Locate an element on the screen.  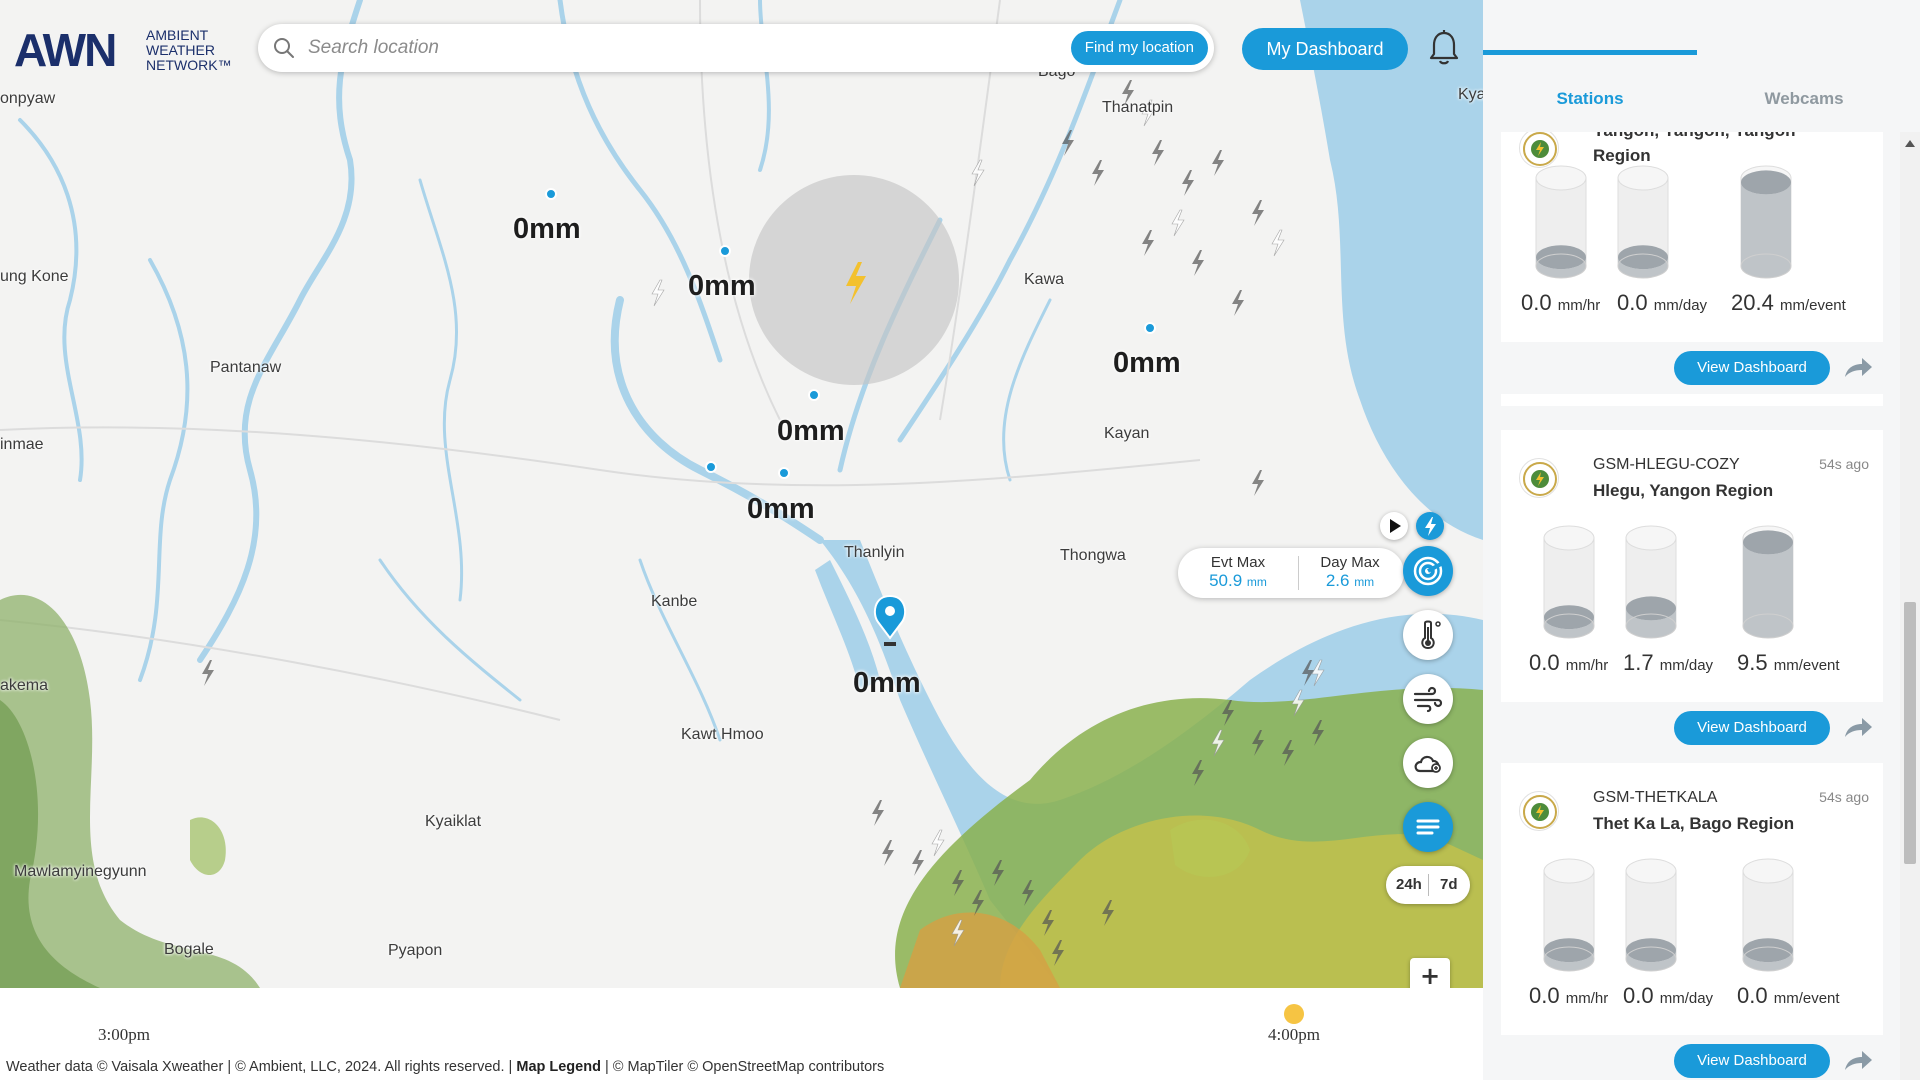
station-name: GSM-THETKALA is located at coordinates (1655, 797).